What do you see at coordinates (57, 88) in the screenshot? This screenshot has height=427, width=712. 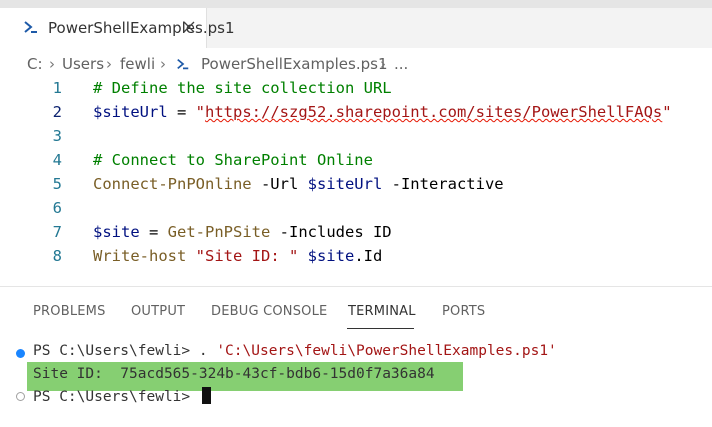 I see `line-number: 1` at bounding box center [57, 88].